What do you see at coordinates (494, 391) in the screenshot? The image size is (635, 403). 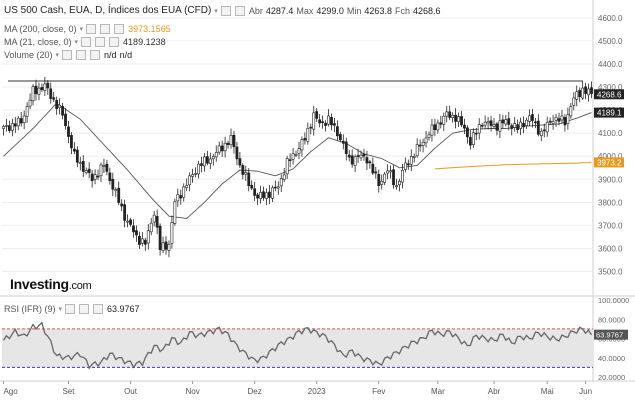 I see `x-tick-label: Abr` at bounding box center [494, 391].